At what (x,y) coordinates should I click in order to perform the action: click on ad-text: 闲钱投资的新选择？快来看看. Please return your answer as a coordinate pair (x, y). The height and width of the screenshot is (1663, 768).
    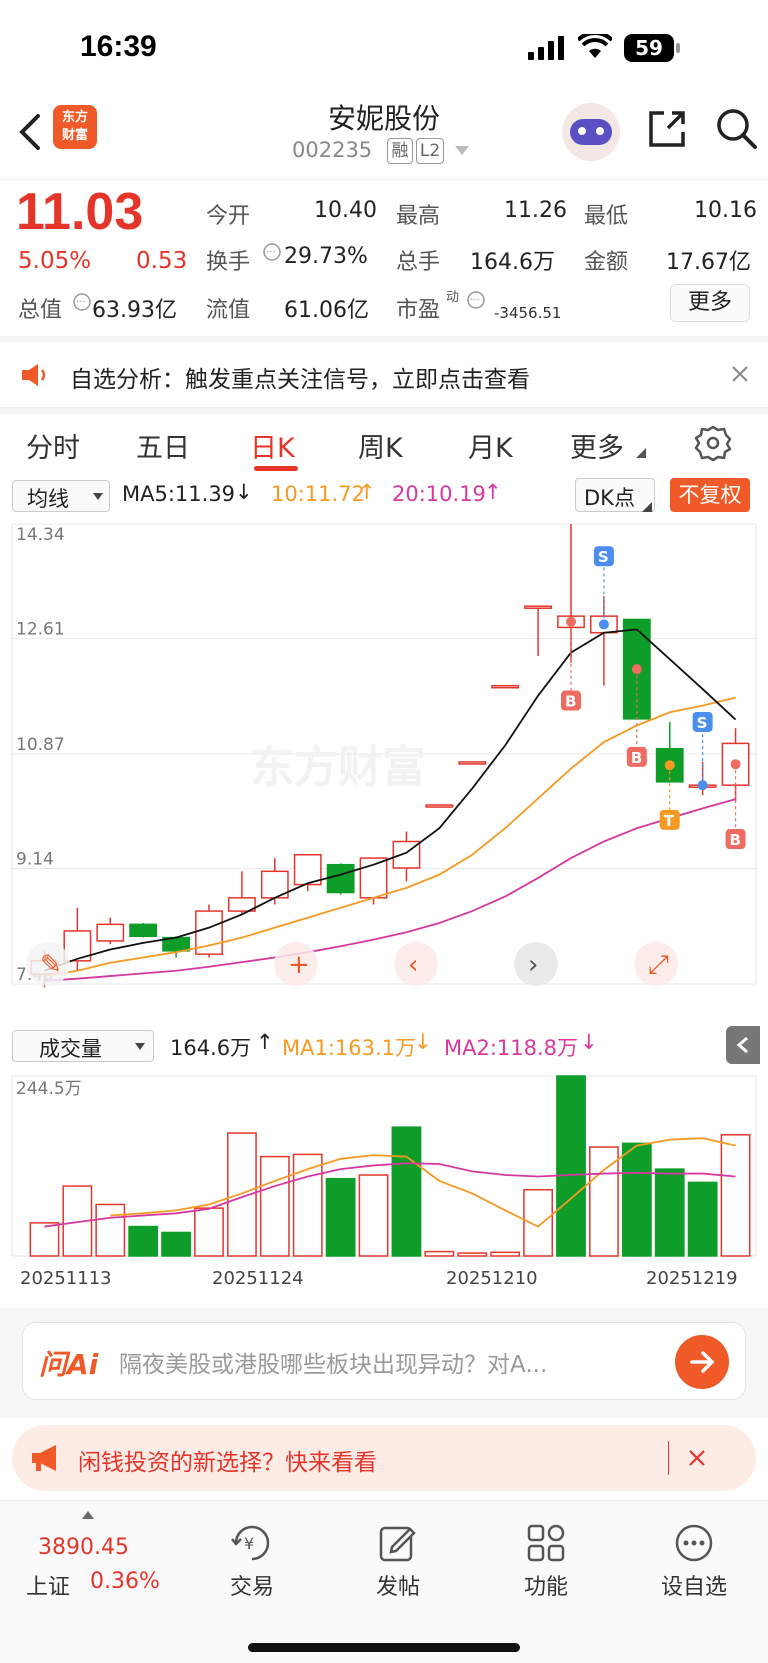
    Looking at the image, I should click on (227, 1463).